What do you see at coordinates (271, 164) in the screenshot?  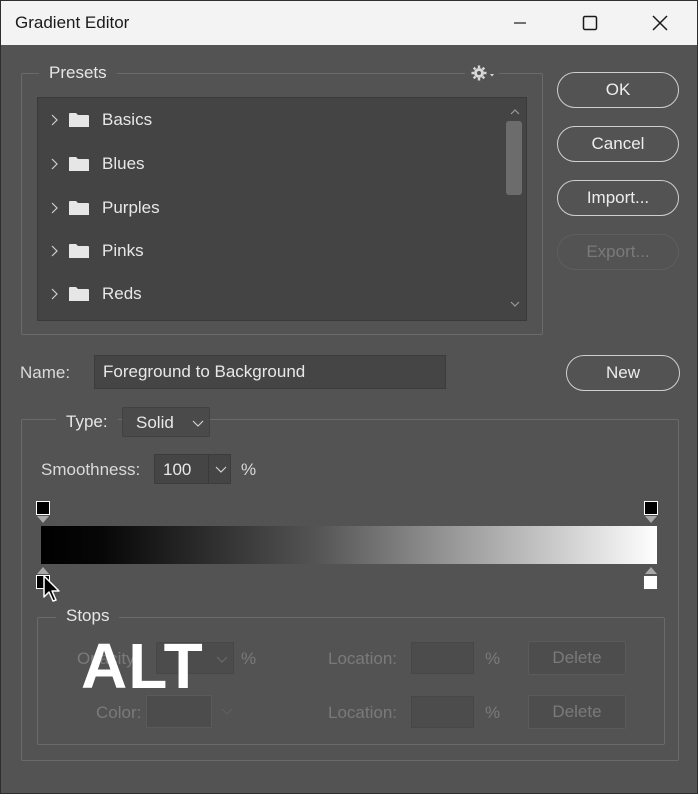 I see `preset-folder-blues: Blues` at bounding box center [271, 164].